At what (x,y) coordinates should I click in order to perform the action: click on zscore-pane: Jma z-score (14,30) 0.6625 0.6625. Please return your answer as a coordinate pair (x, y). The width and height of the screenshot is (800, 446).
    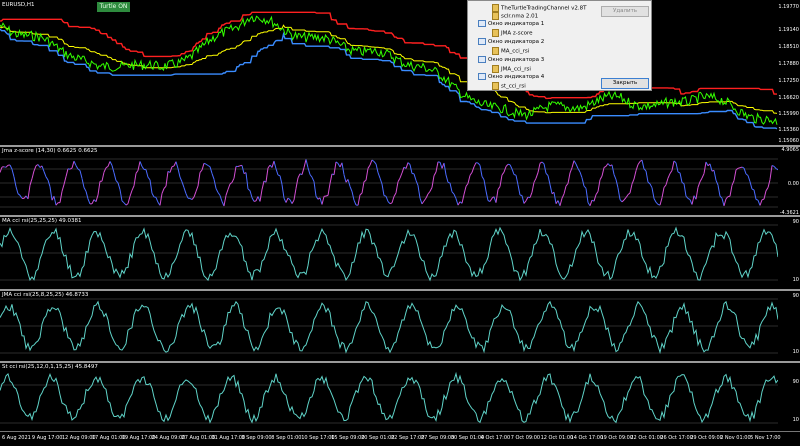
    Looking at the image, I should click on (389, 181).